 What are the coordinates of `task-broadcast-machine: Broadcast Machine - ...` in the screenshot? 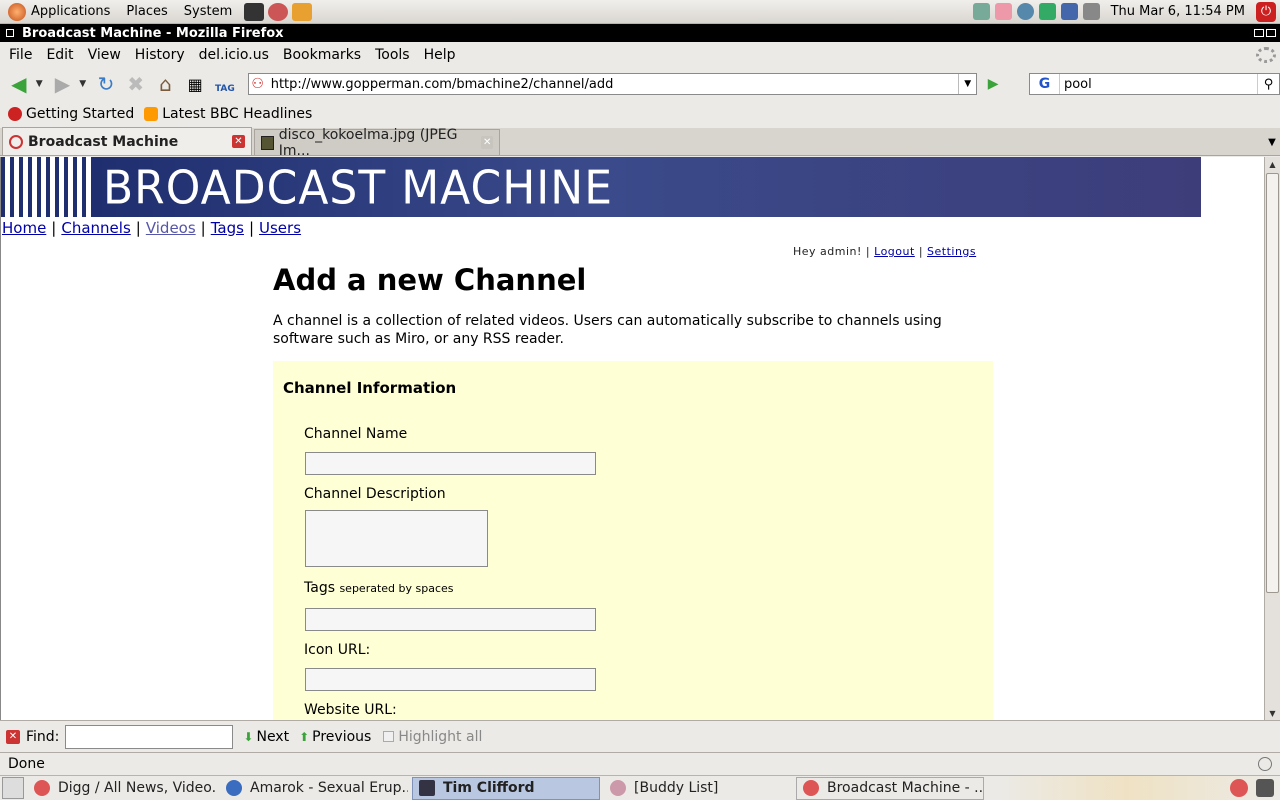 It's located at (890, 788).